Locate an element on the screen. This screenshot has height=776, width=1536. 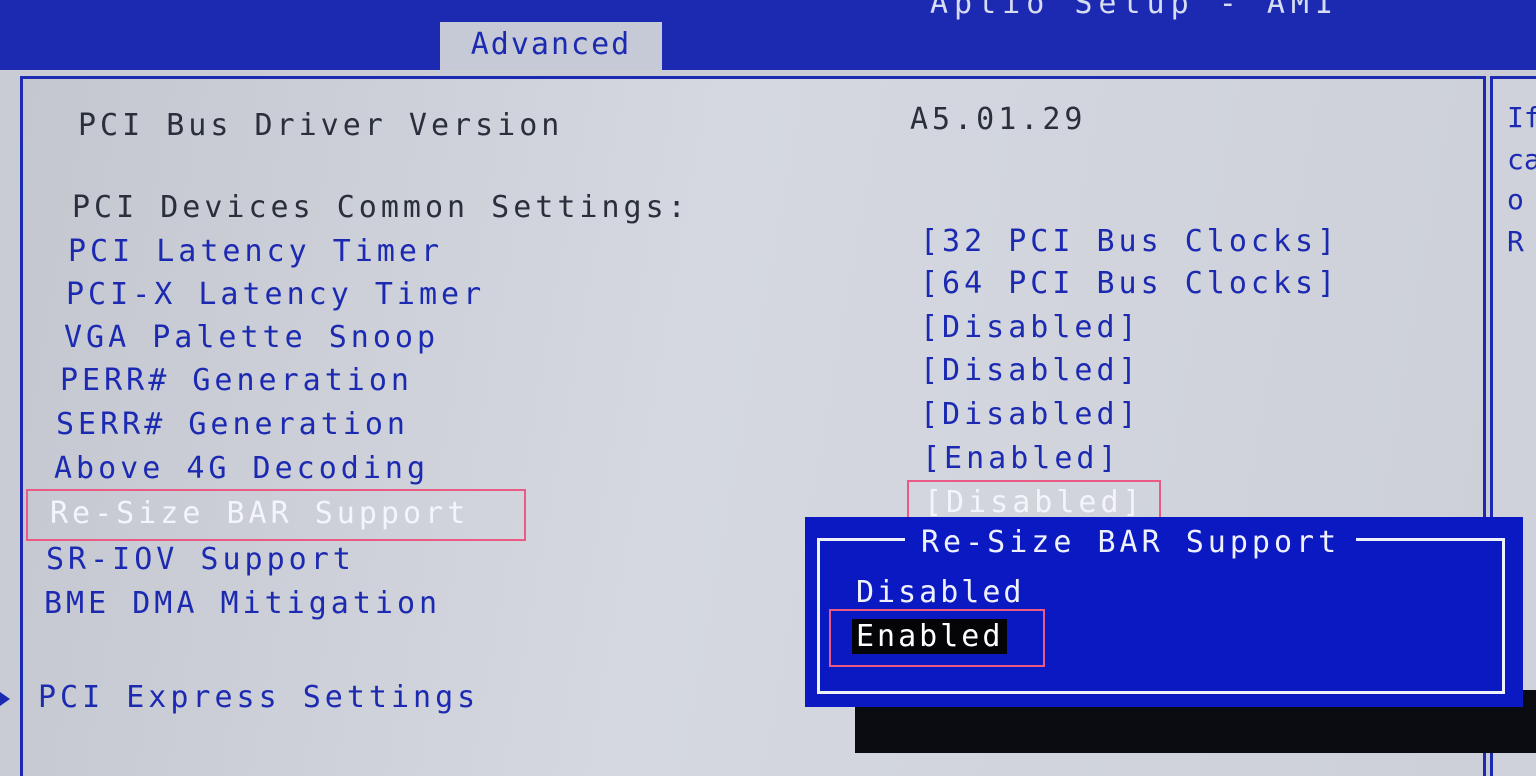
value-pcix-latency-timer: [64 PCI Bus Clocks] is located at coordinates (1129, 283).